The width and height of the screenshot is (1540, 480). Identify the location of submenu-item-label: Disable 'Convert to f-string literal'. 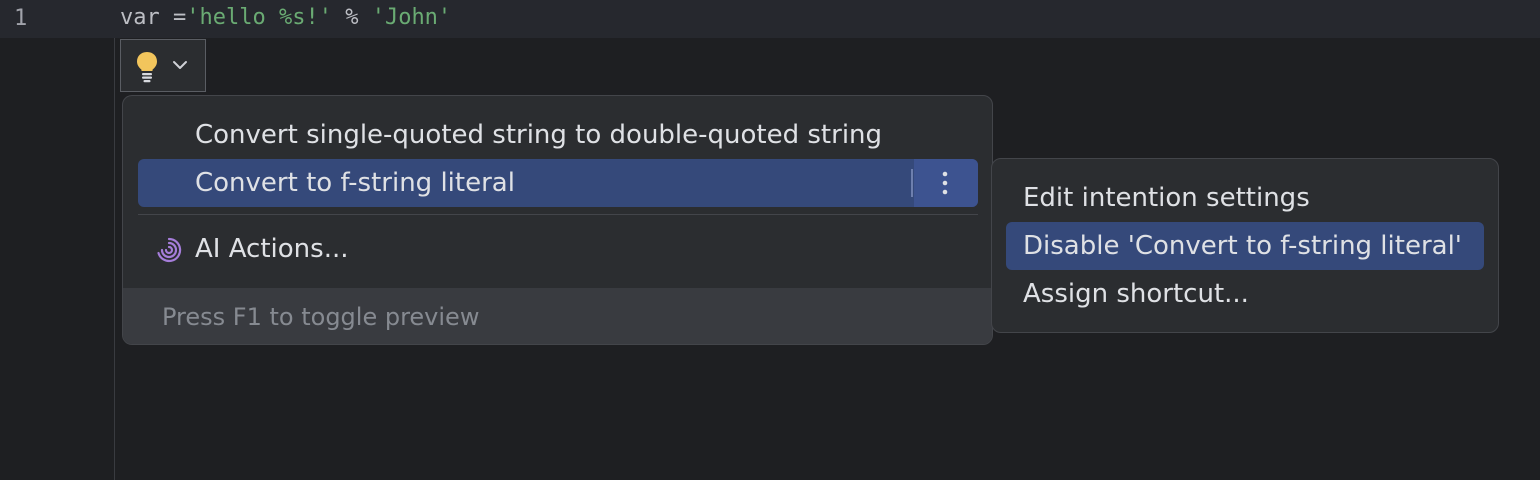
(1242, 246).